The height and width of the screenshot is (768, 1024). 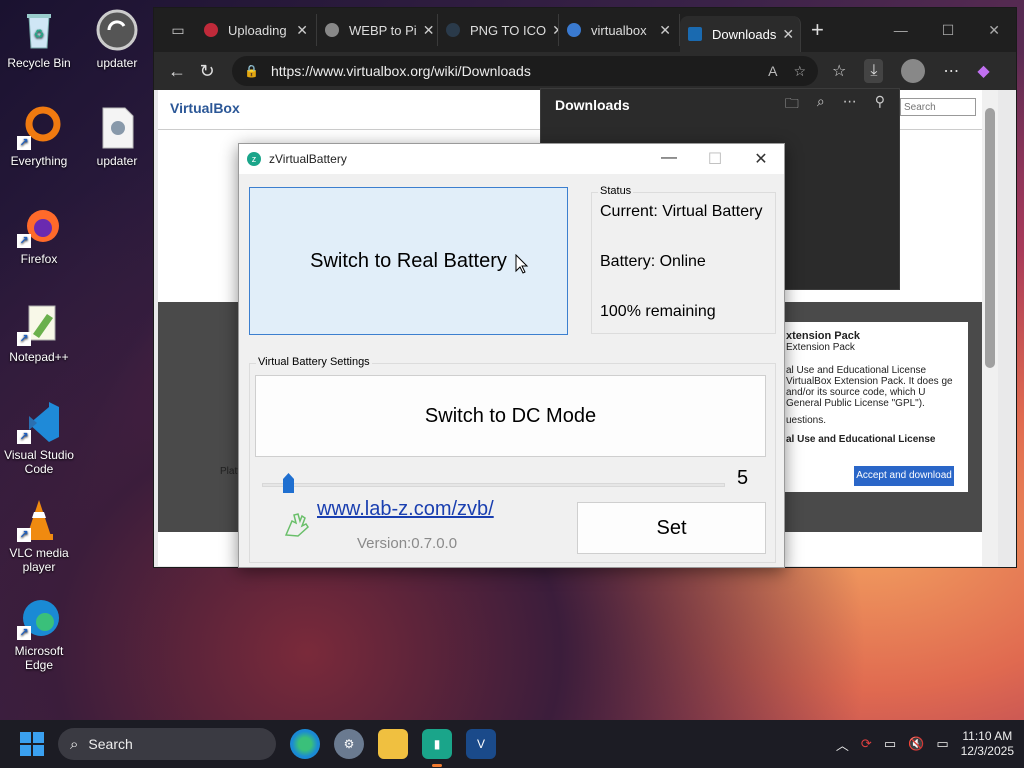 I want to click on pin-icon: ⚲, so click(x=880, y=105).